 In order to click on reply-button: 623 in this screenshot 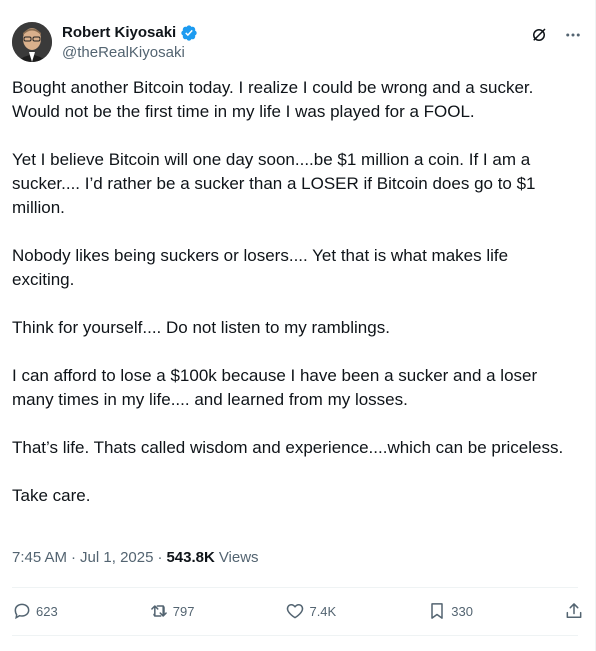, I will do `click(35, 611)`.